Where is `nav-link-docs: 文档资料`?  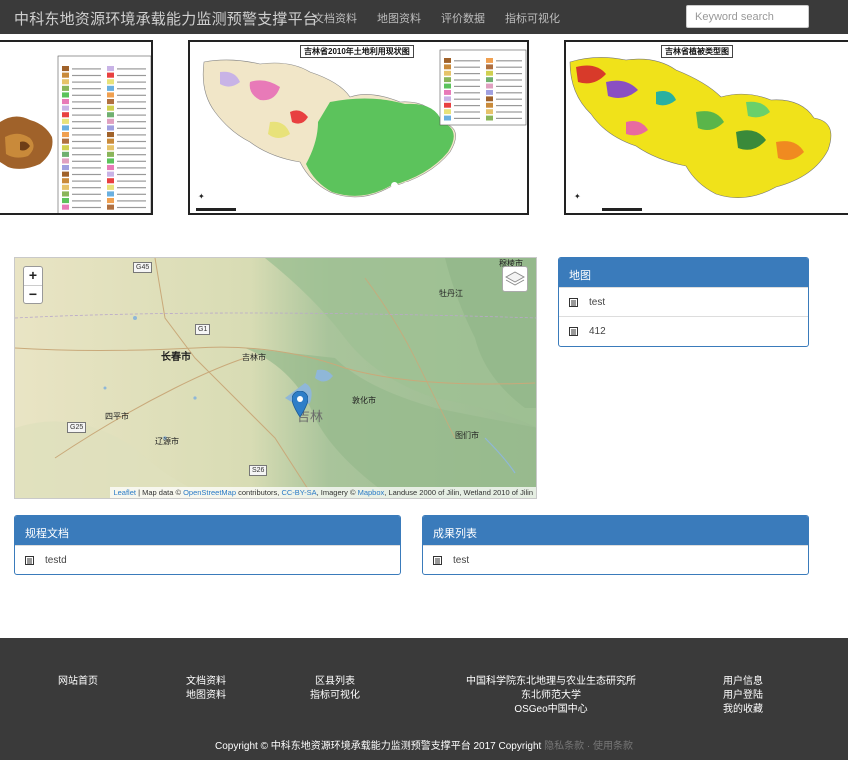
nav-link-docs: 文档资料 is located at coordinates (335, 18).